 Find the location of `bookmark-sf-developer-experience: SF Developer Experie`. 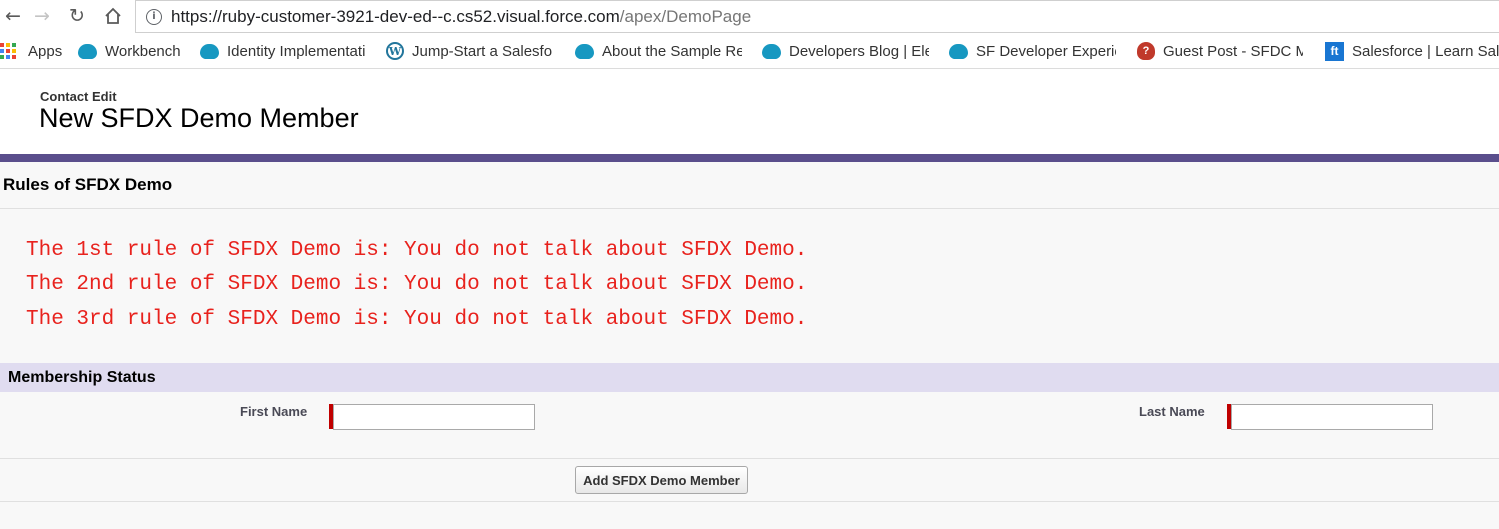

bookmark-sf-developer-experience: SF Developer Experie is located at coordinates (1032, 51).